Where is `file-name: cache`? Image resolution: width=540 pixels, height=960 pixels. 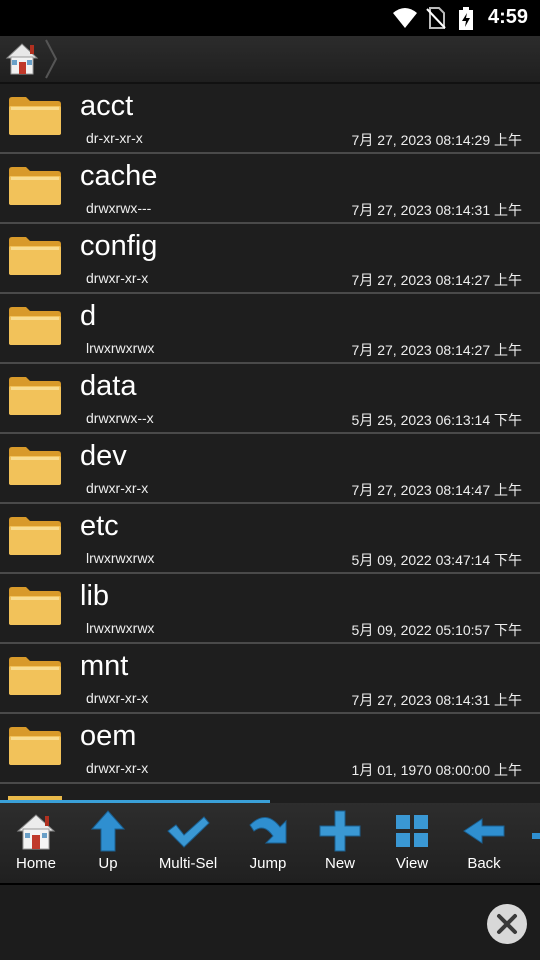 file-name: cache is located at coordinates (119, 176).